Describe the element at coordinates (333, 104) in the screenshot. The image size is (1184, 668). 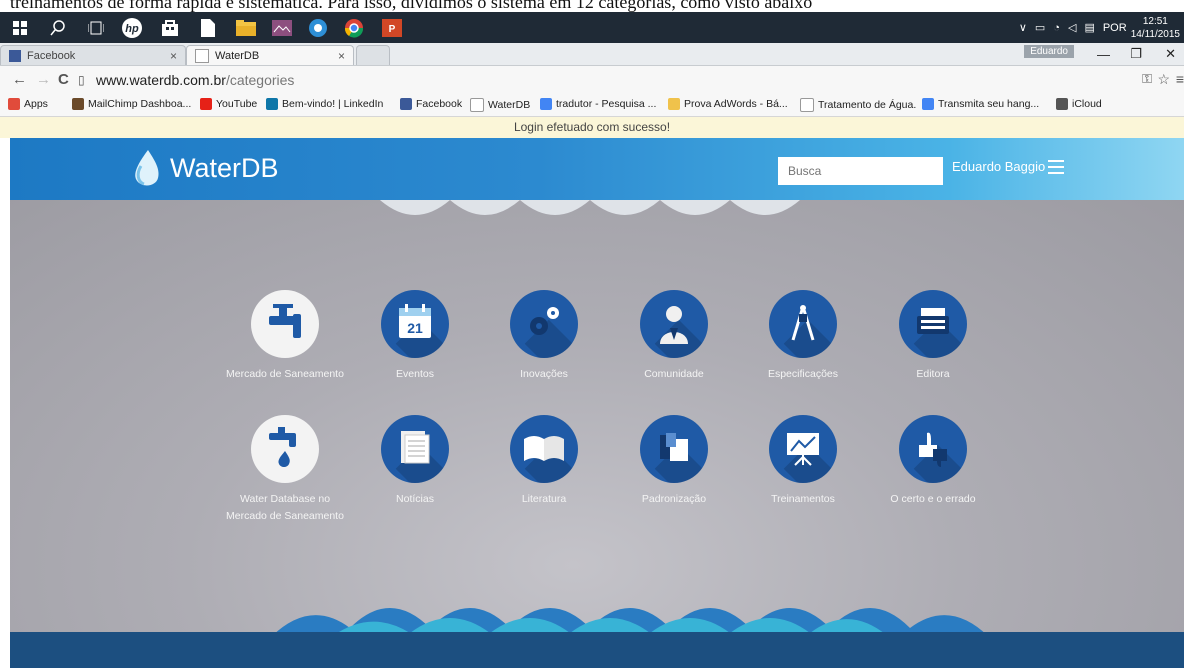
I see `bookmark-label: Bem-vindo! | LinkedIn` at that location.